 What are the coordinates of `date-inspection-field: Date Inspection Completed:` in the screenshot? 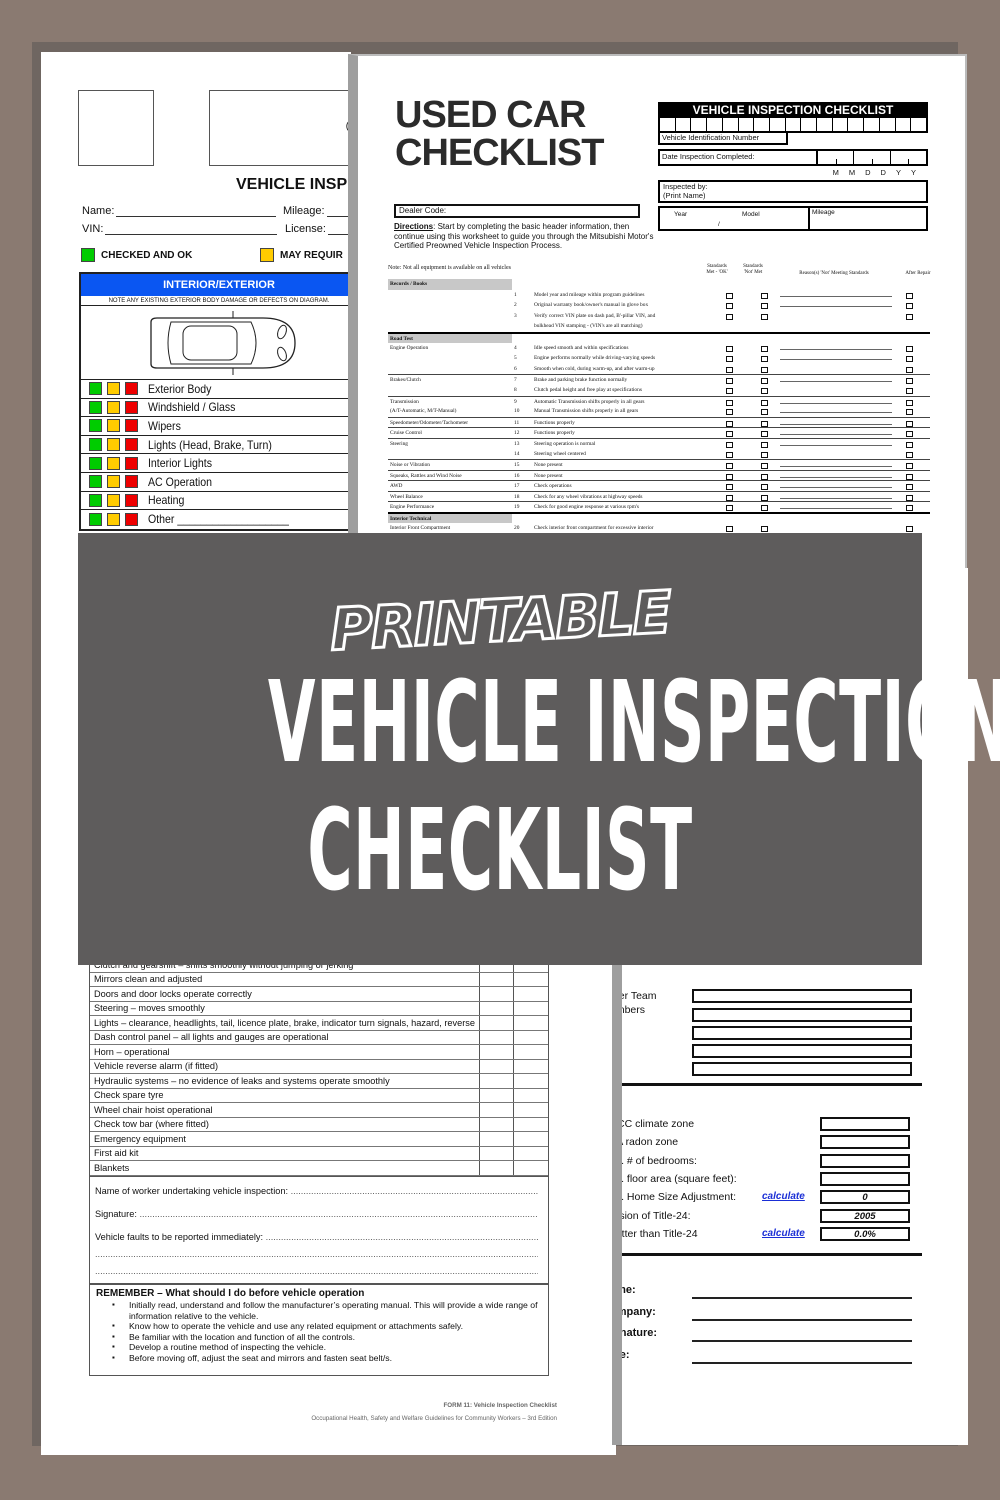 It's located at (793, 157).